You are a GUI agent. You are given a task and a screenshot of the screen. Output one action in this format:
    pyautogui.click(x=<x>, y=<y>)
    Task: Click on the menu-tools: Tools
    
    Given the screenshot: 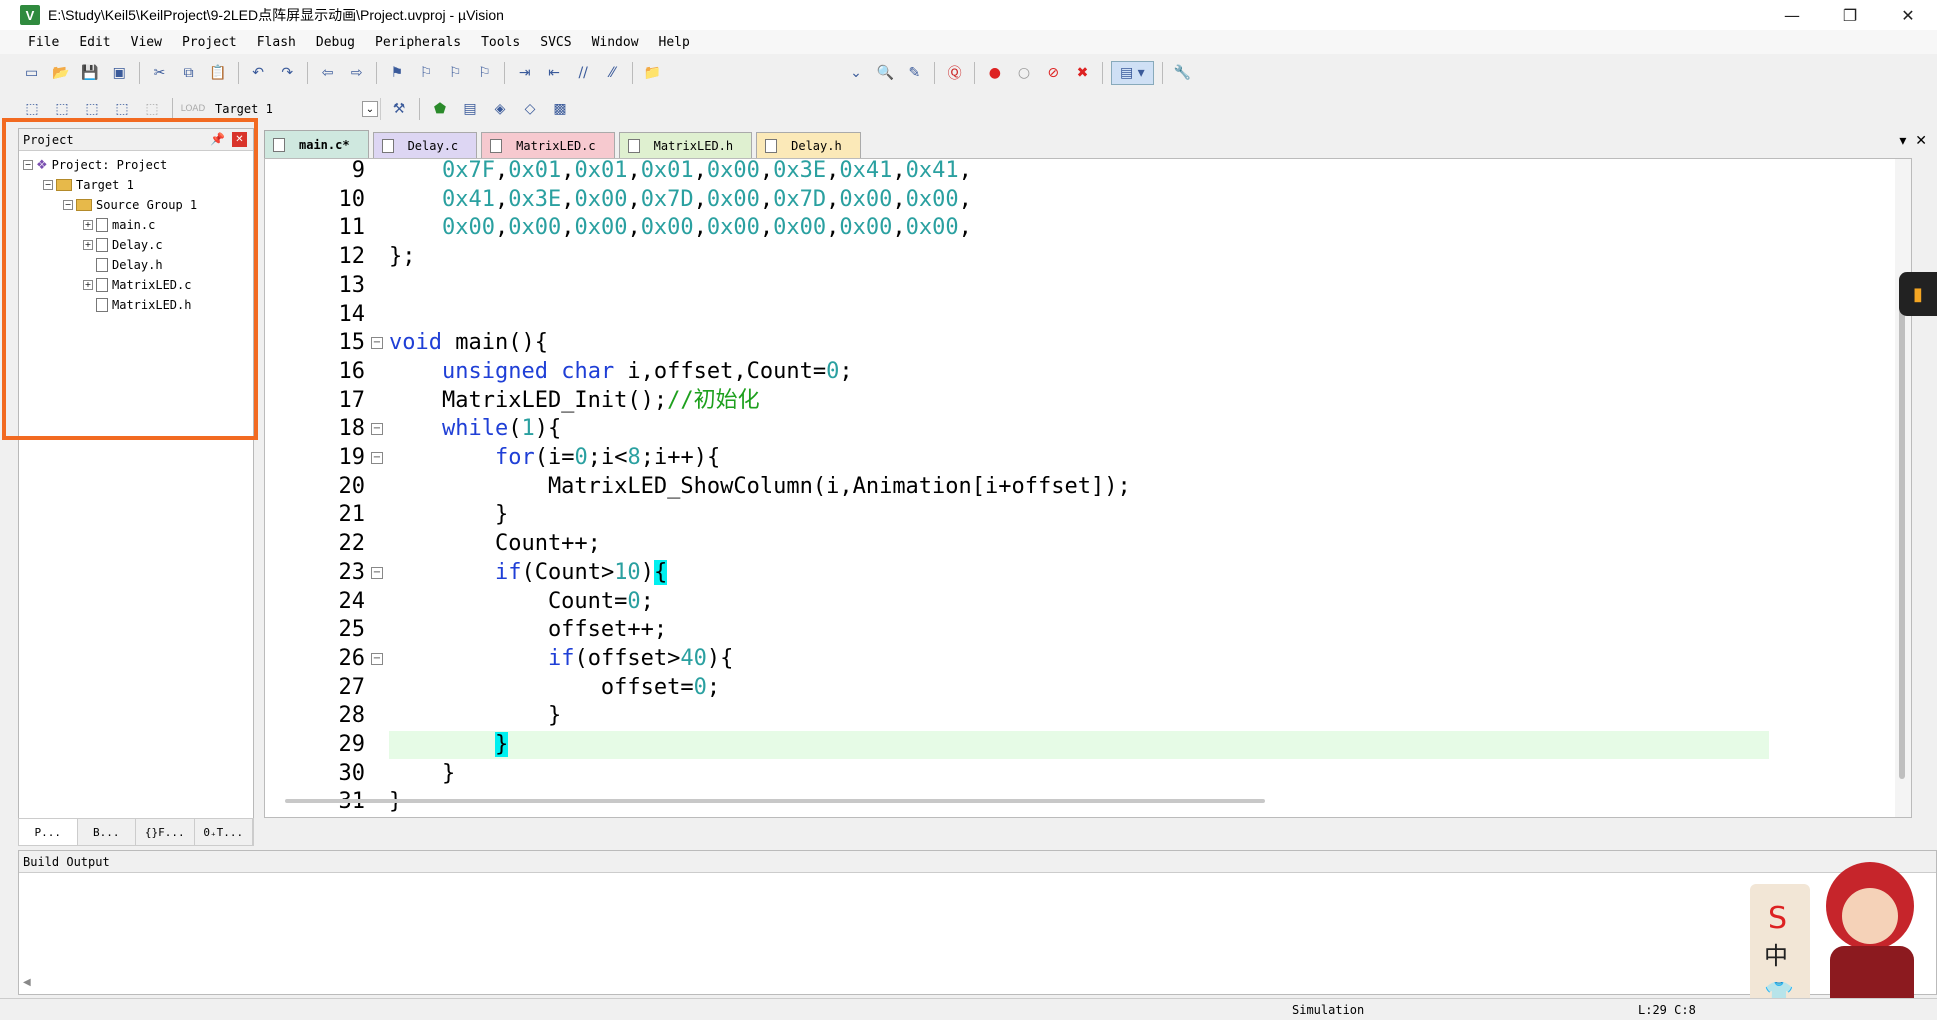 What is the action you would take?
    pyautogui.click(x=500, y=42)
    